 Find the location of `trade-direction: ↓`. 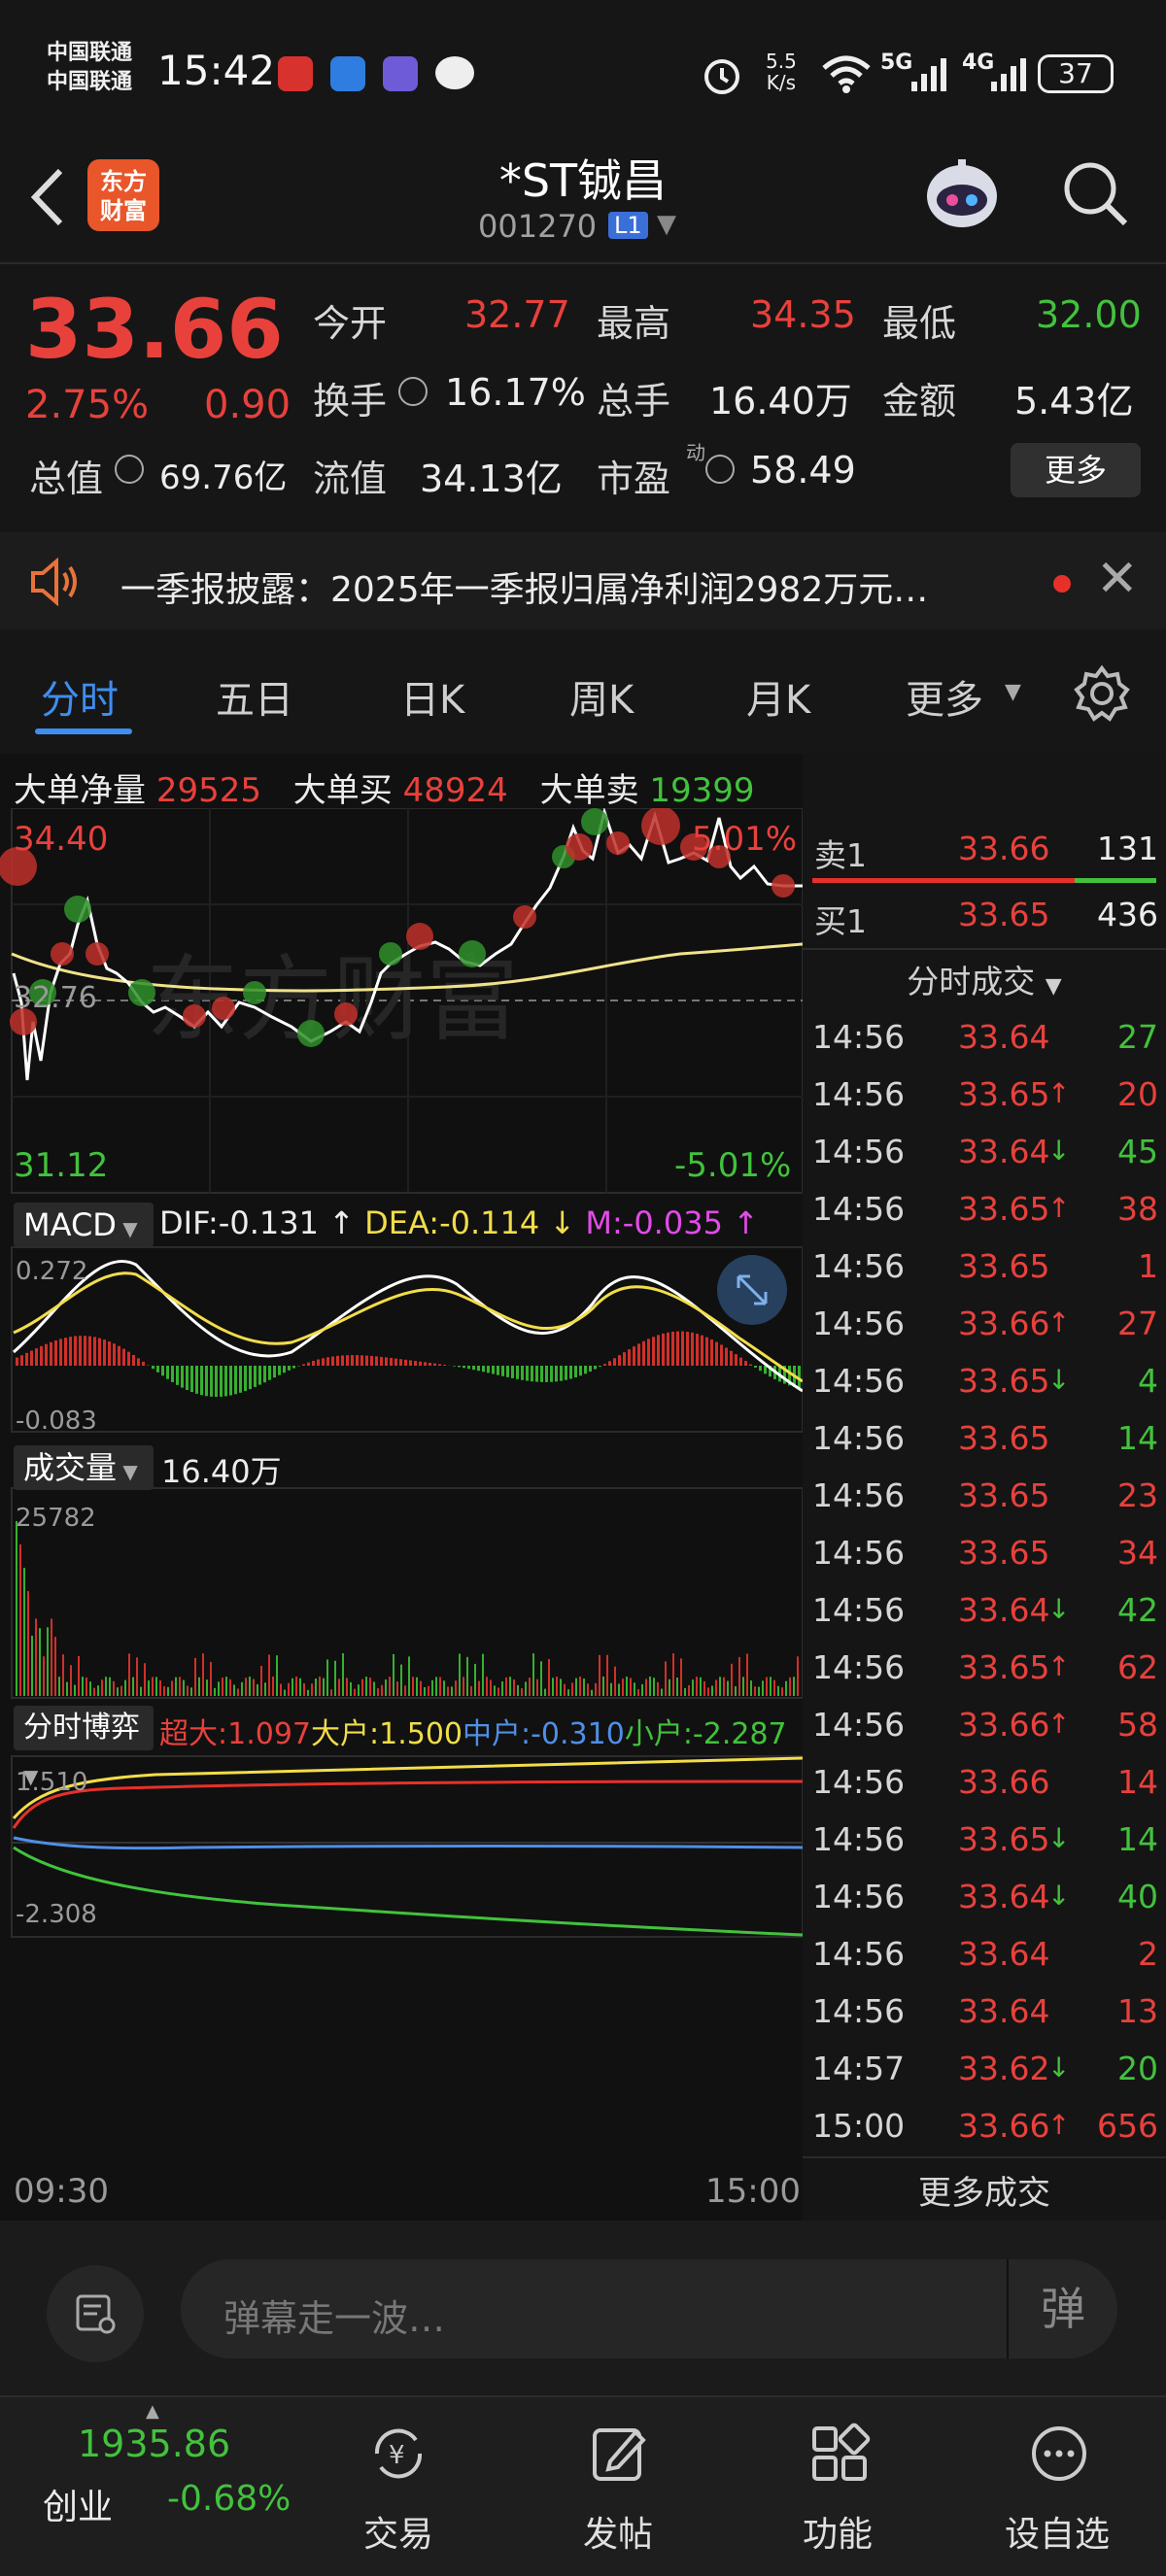

trade-direction: ↓ is located at coordinates (1059, 1609).